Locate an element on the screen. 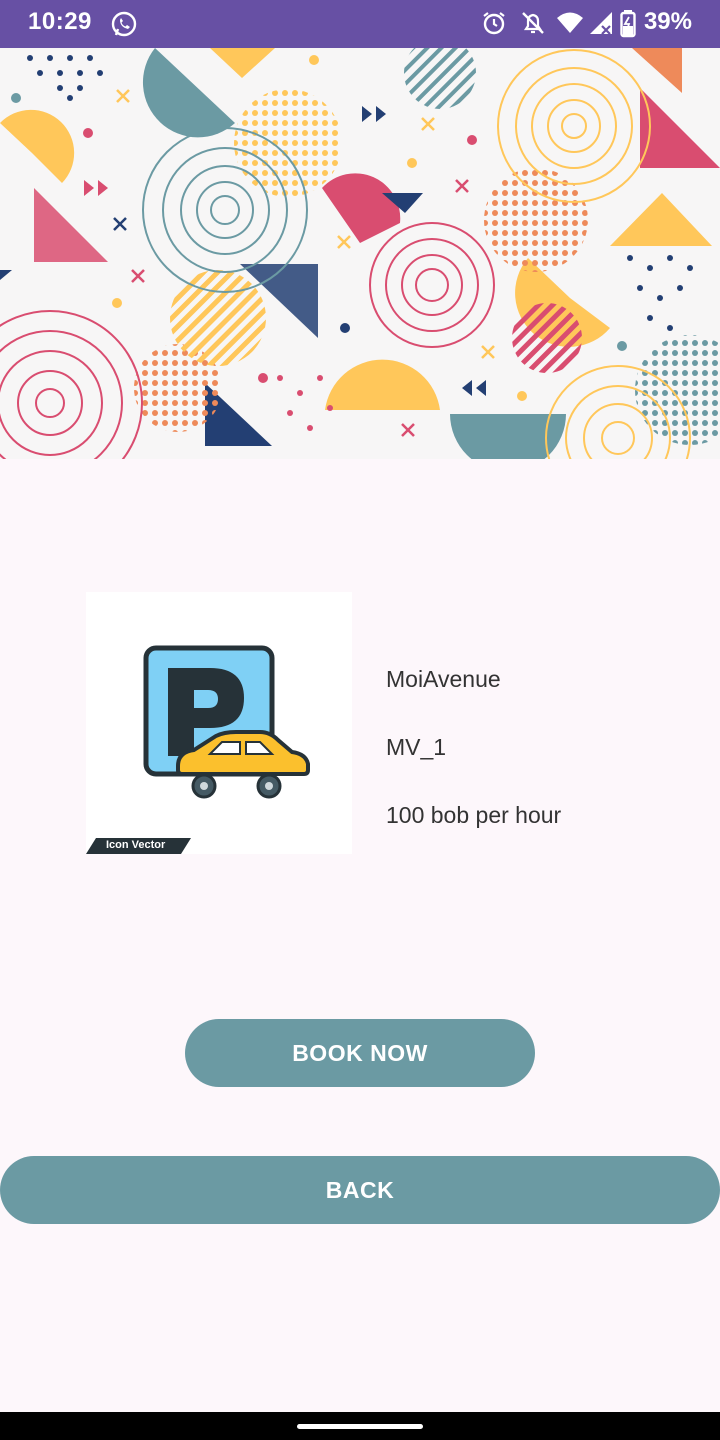  wifi-icon is located at coordinates (570, 25).